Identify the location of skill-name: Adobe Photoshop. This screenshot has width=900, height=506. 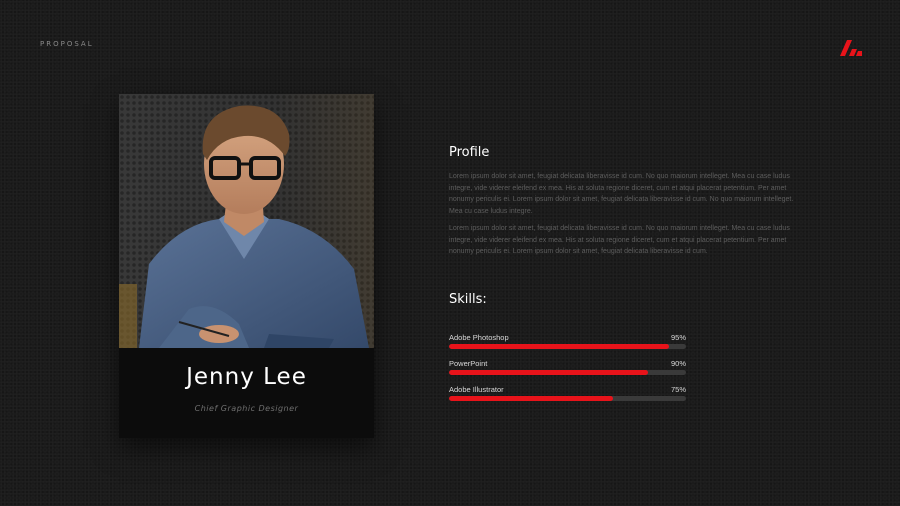
(479, 337).